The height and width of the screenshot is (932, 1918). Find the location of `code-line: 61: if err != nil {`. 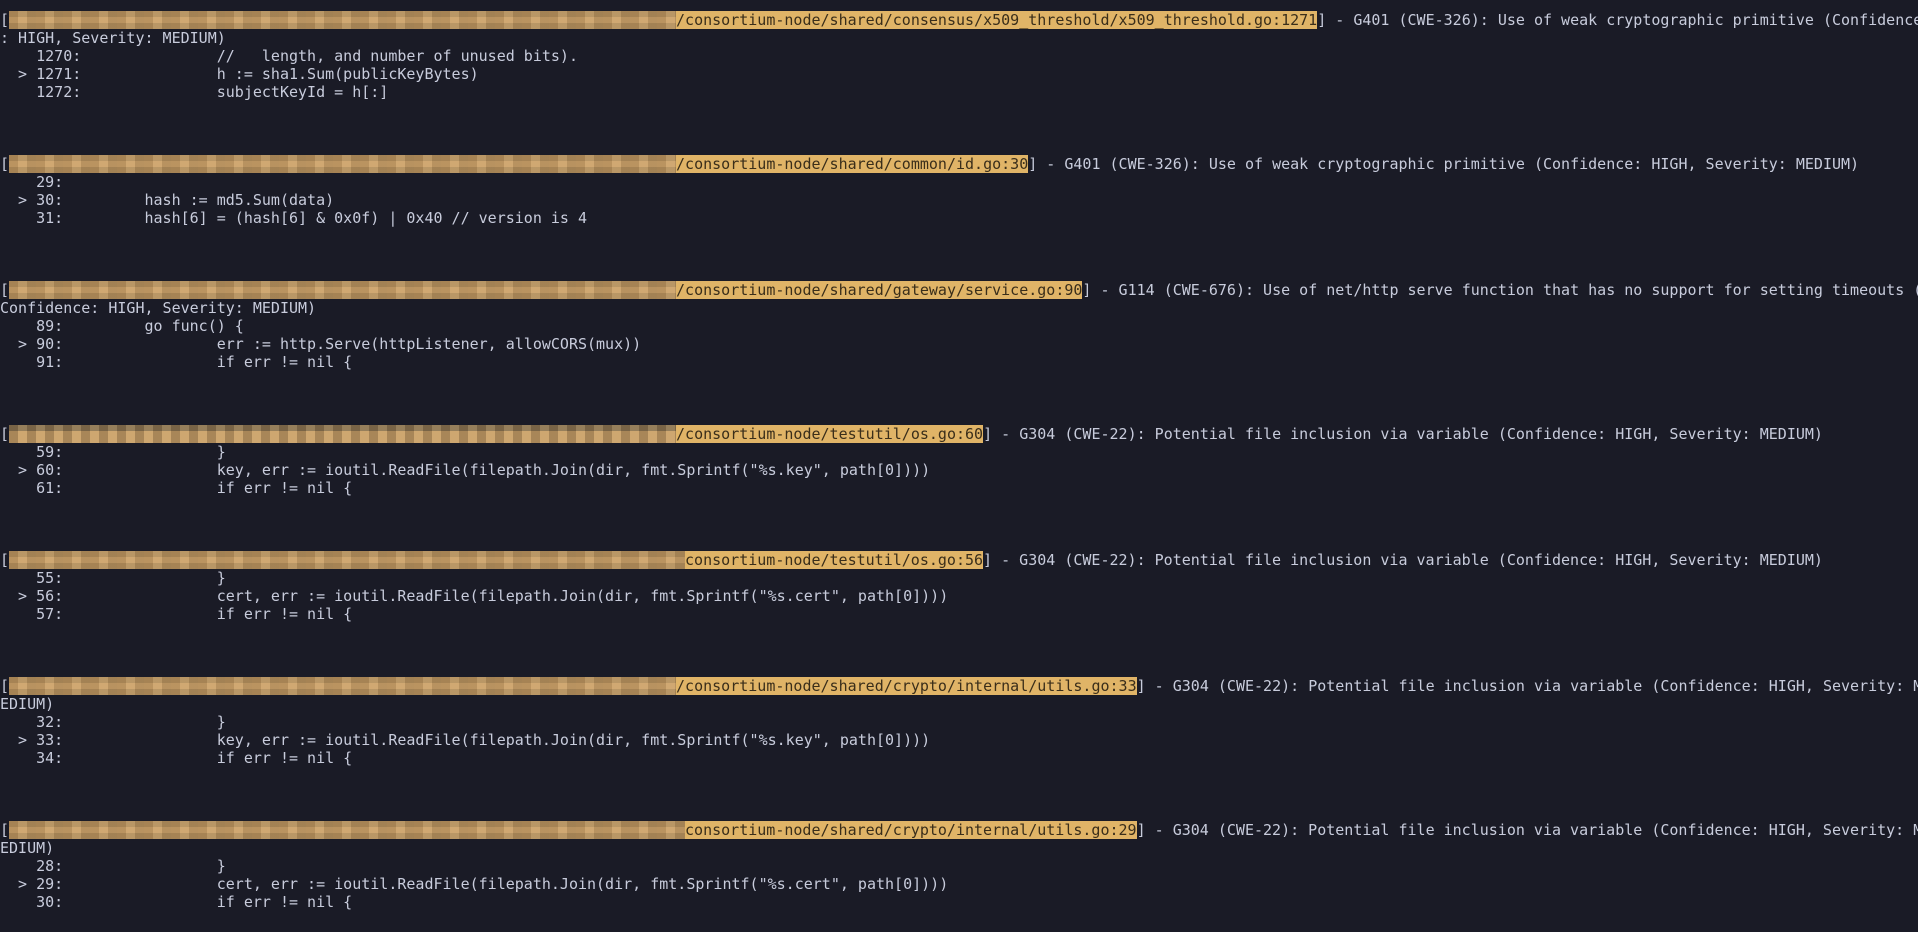

code-line: 61: if err != nil { is located at coordinates (176, 488).